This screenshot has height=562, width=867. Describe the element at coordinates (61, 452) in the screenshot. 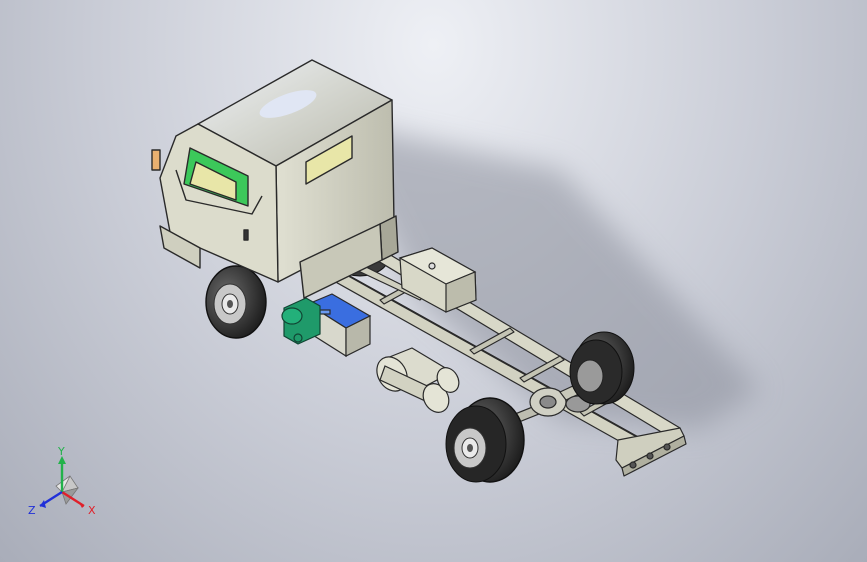

I see `y-axis-label: Y` at that location.